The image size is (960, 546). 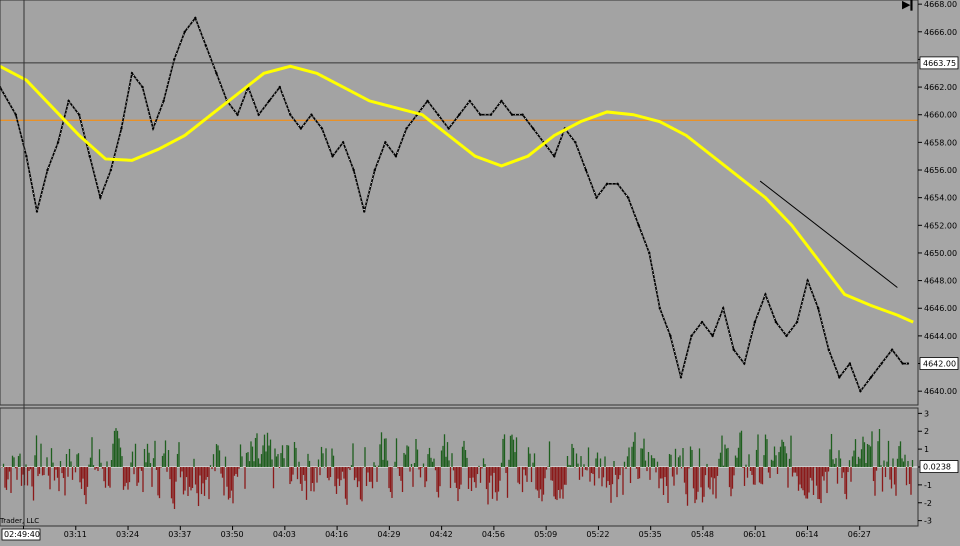 What do you see at coordinates (910, 5) in the screenshot?
I see `play-button: ▶▎` at bounding box center [910, 5].